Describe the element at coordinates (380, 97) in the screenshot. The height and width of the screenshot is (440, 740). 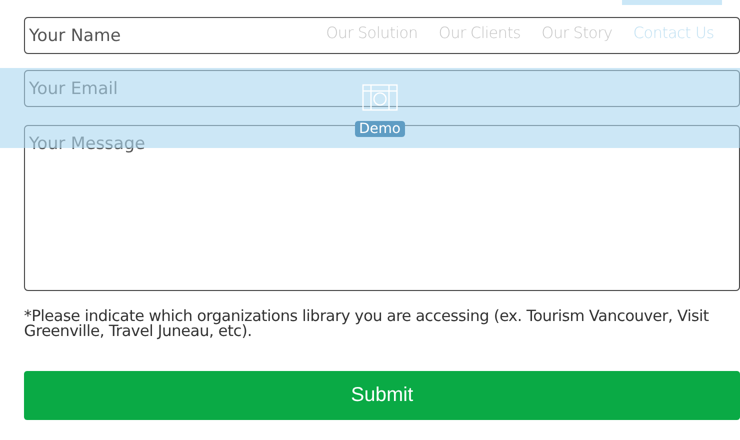
I see `calendar-icon` at that location.